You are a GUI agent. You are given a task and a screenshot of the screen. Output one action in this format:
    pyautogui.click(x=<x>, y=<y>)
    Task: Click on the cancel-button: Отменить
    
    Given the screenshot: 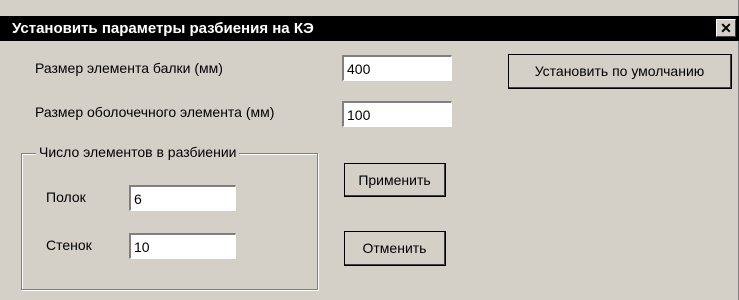 What is the action you would take?
    pyautogui.click(x=395, y=248)
    